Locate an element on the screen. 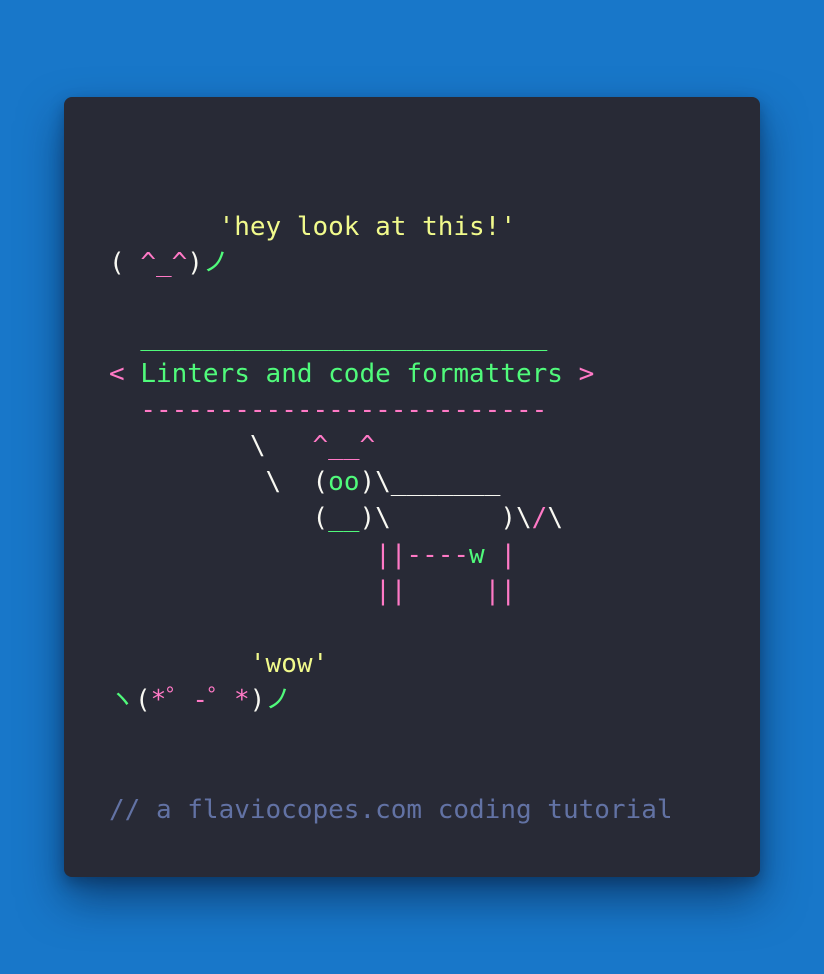 This screenshot has height=974, width=824. cow-nose-open: ( is located at coordinates (320, 518).